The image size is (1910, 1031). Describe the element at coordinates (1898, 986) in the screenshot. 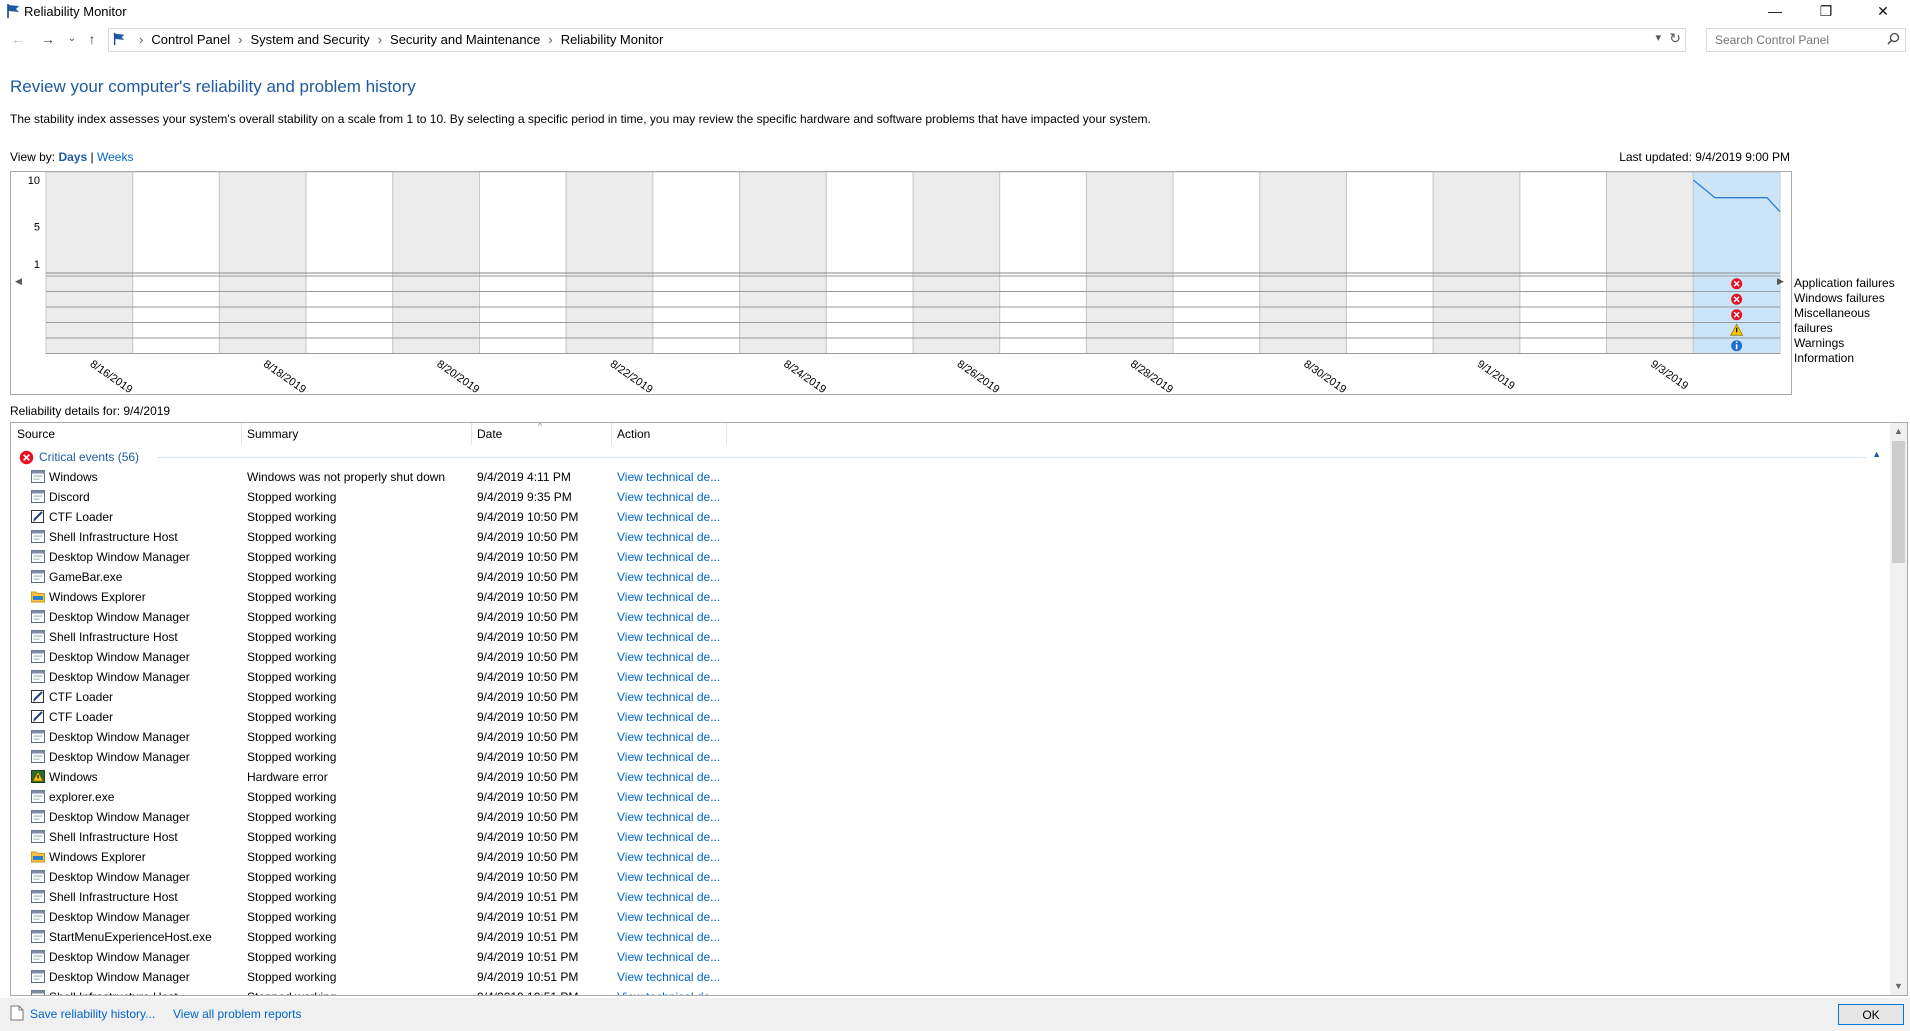

I see `scroll-down-icon: ▼` at that location.